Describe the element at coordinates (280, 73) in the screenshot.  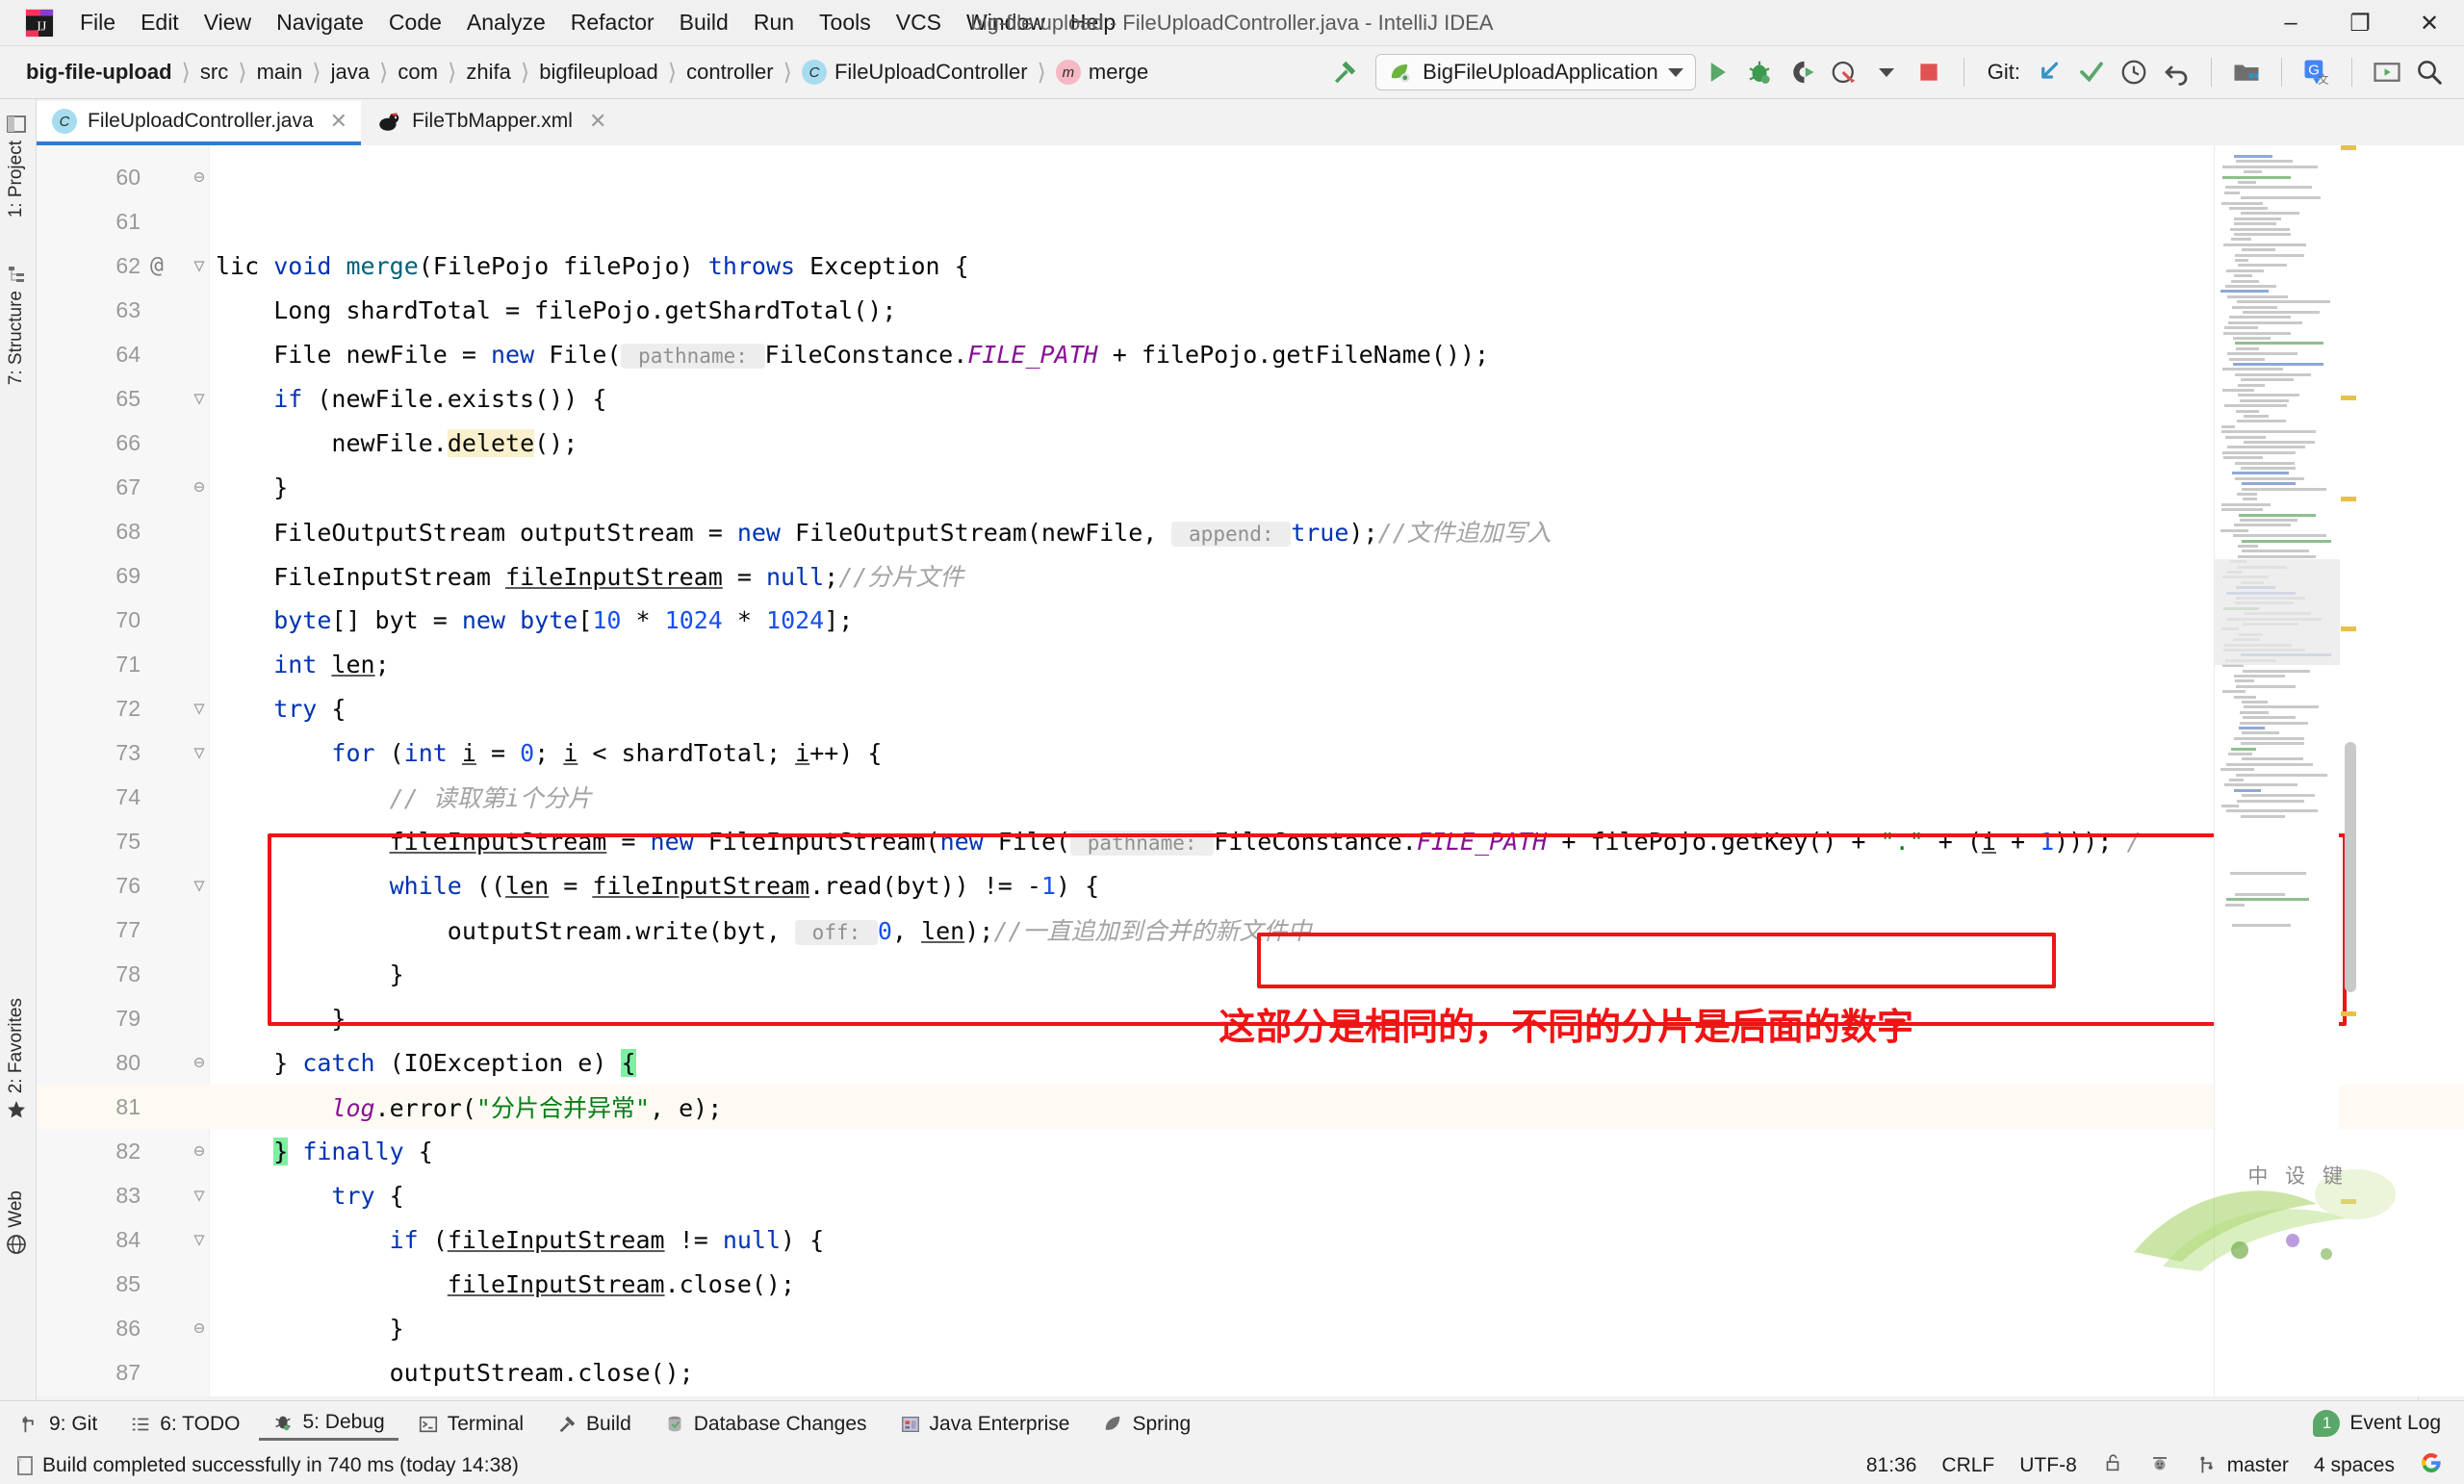
I see `breadcrumb-item-main: main` at that location.